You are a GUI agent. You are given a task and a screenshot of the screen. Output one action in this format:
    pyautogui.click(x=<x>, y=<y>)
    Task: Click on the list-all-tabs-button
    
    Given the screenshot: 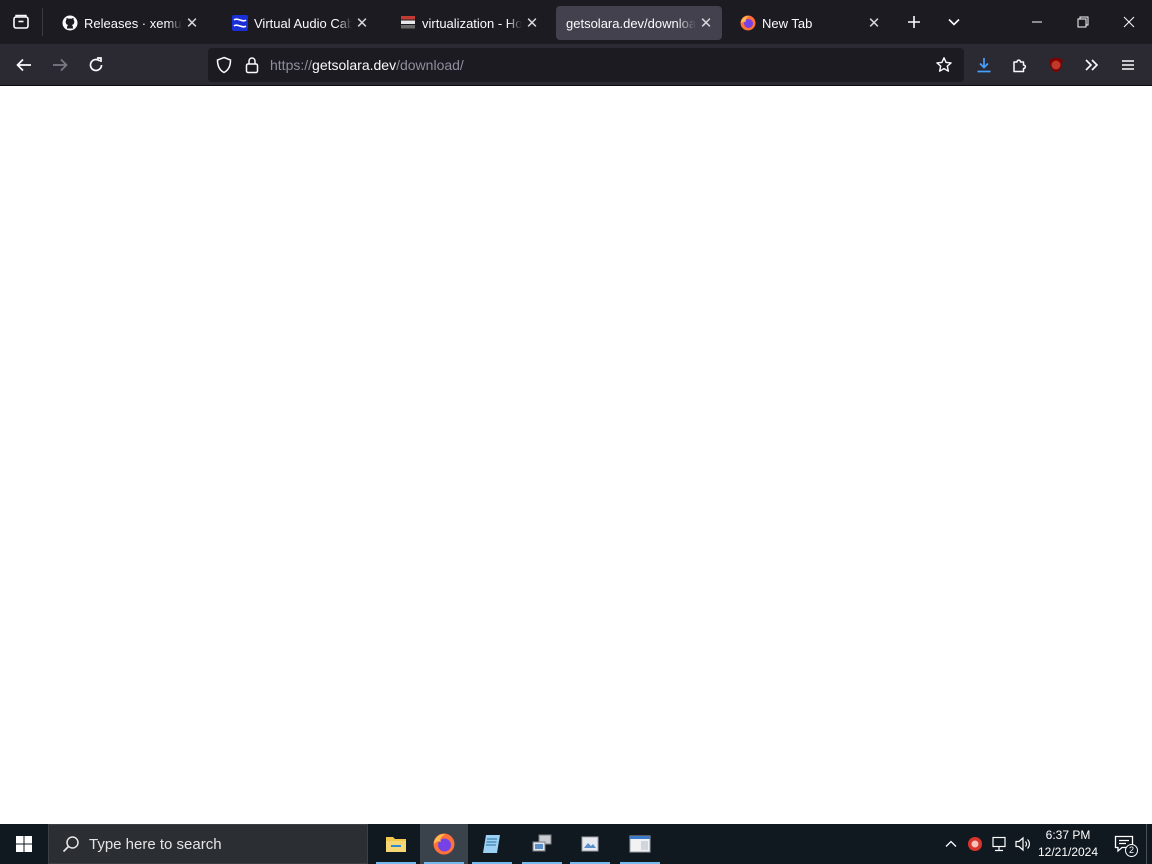 What is the action you would take?
    pyautogui.click(x=954, y=22)
    